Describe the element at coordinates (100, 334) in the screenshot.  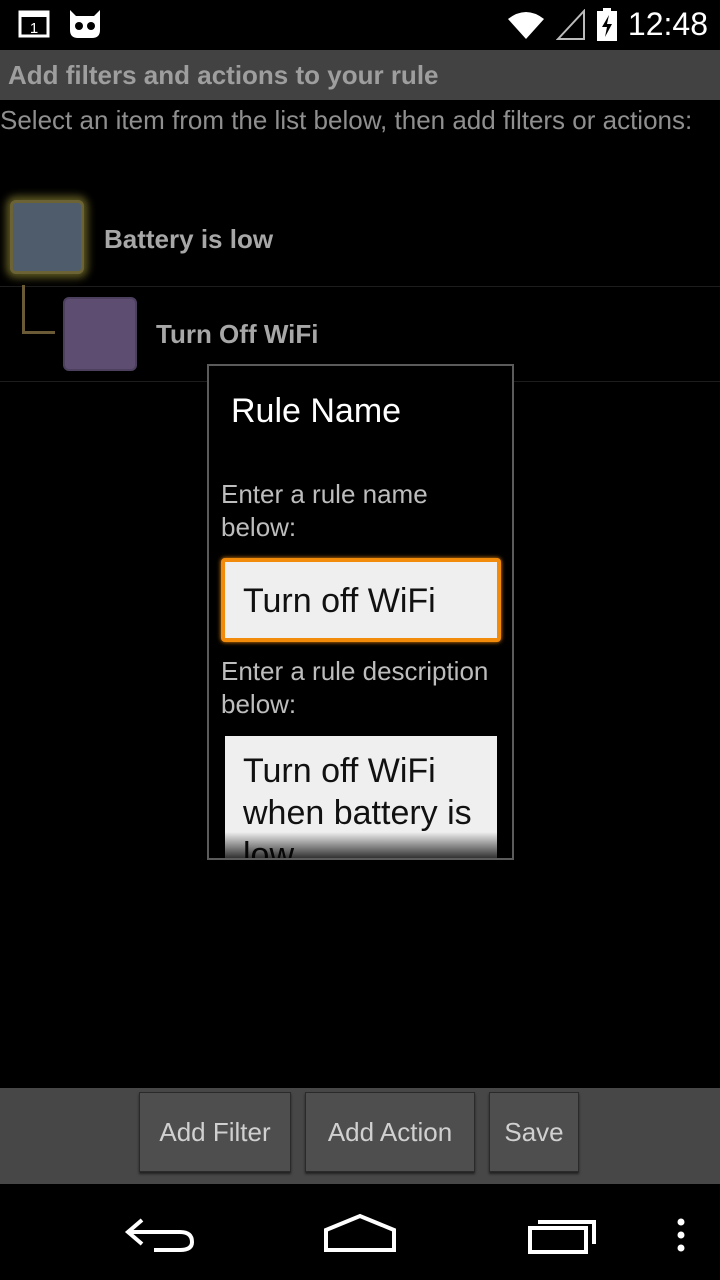
I see `action-color-swatch` at that location.